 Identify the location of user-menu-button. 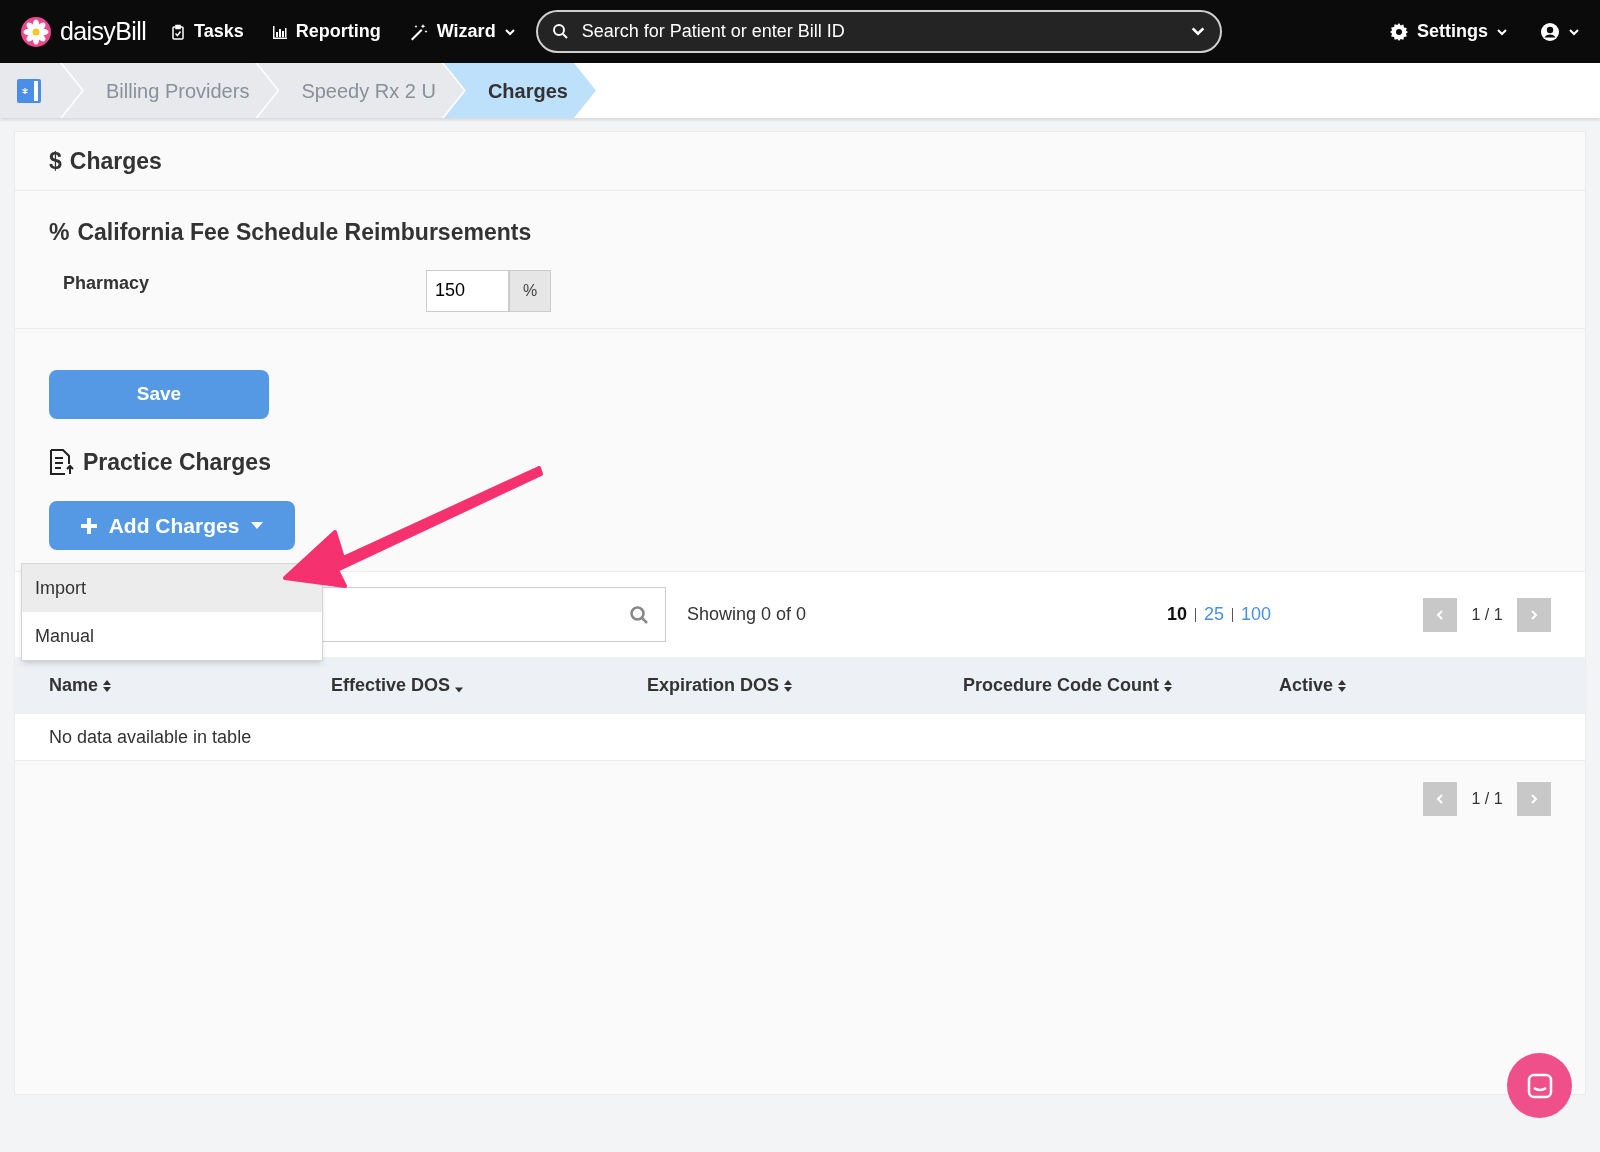
(1560, 31).